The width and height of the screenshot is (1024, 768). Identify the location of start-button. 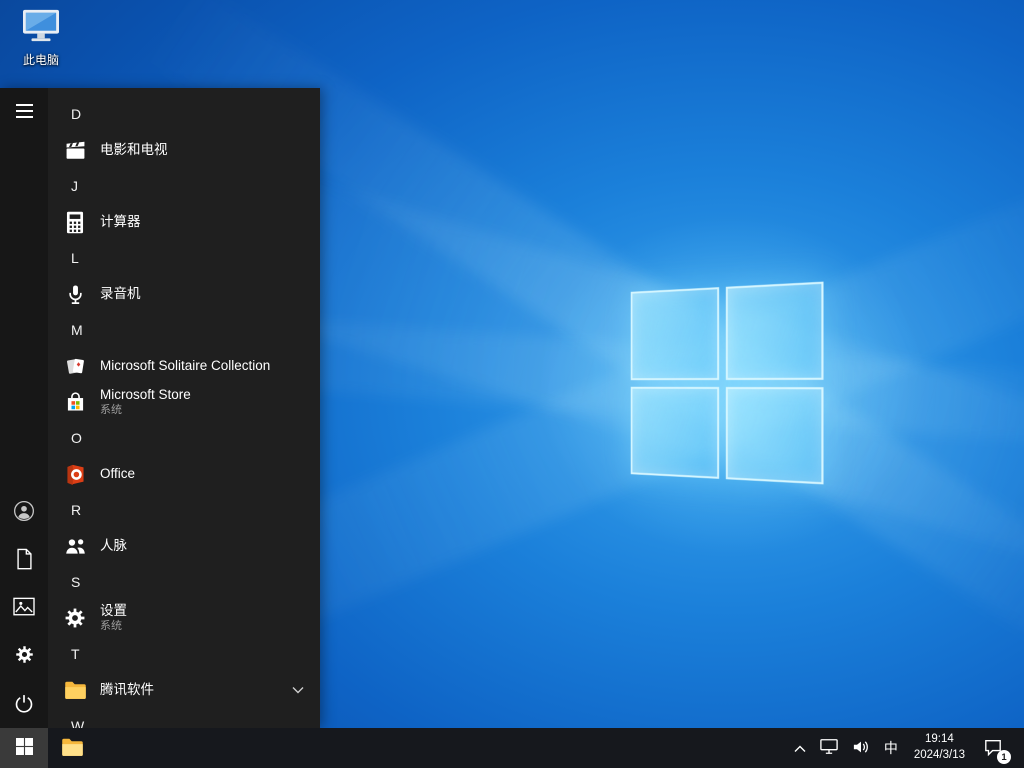
(24, 748).